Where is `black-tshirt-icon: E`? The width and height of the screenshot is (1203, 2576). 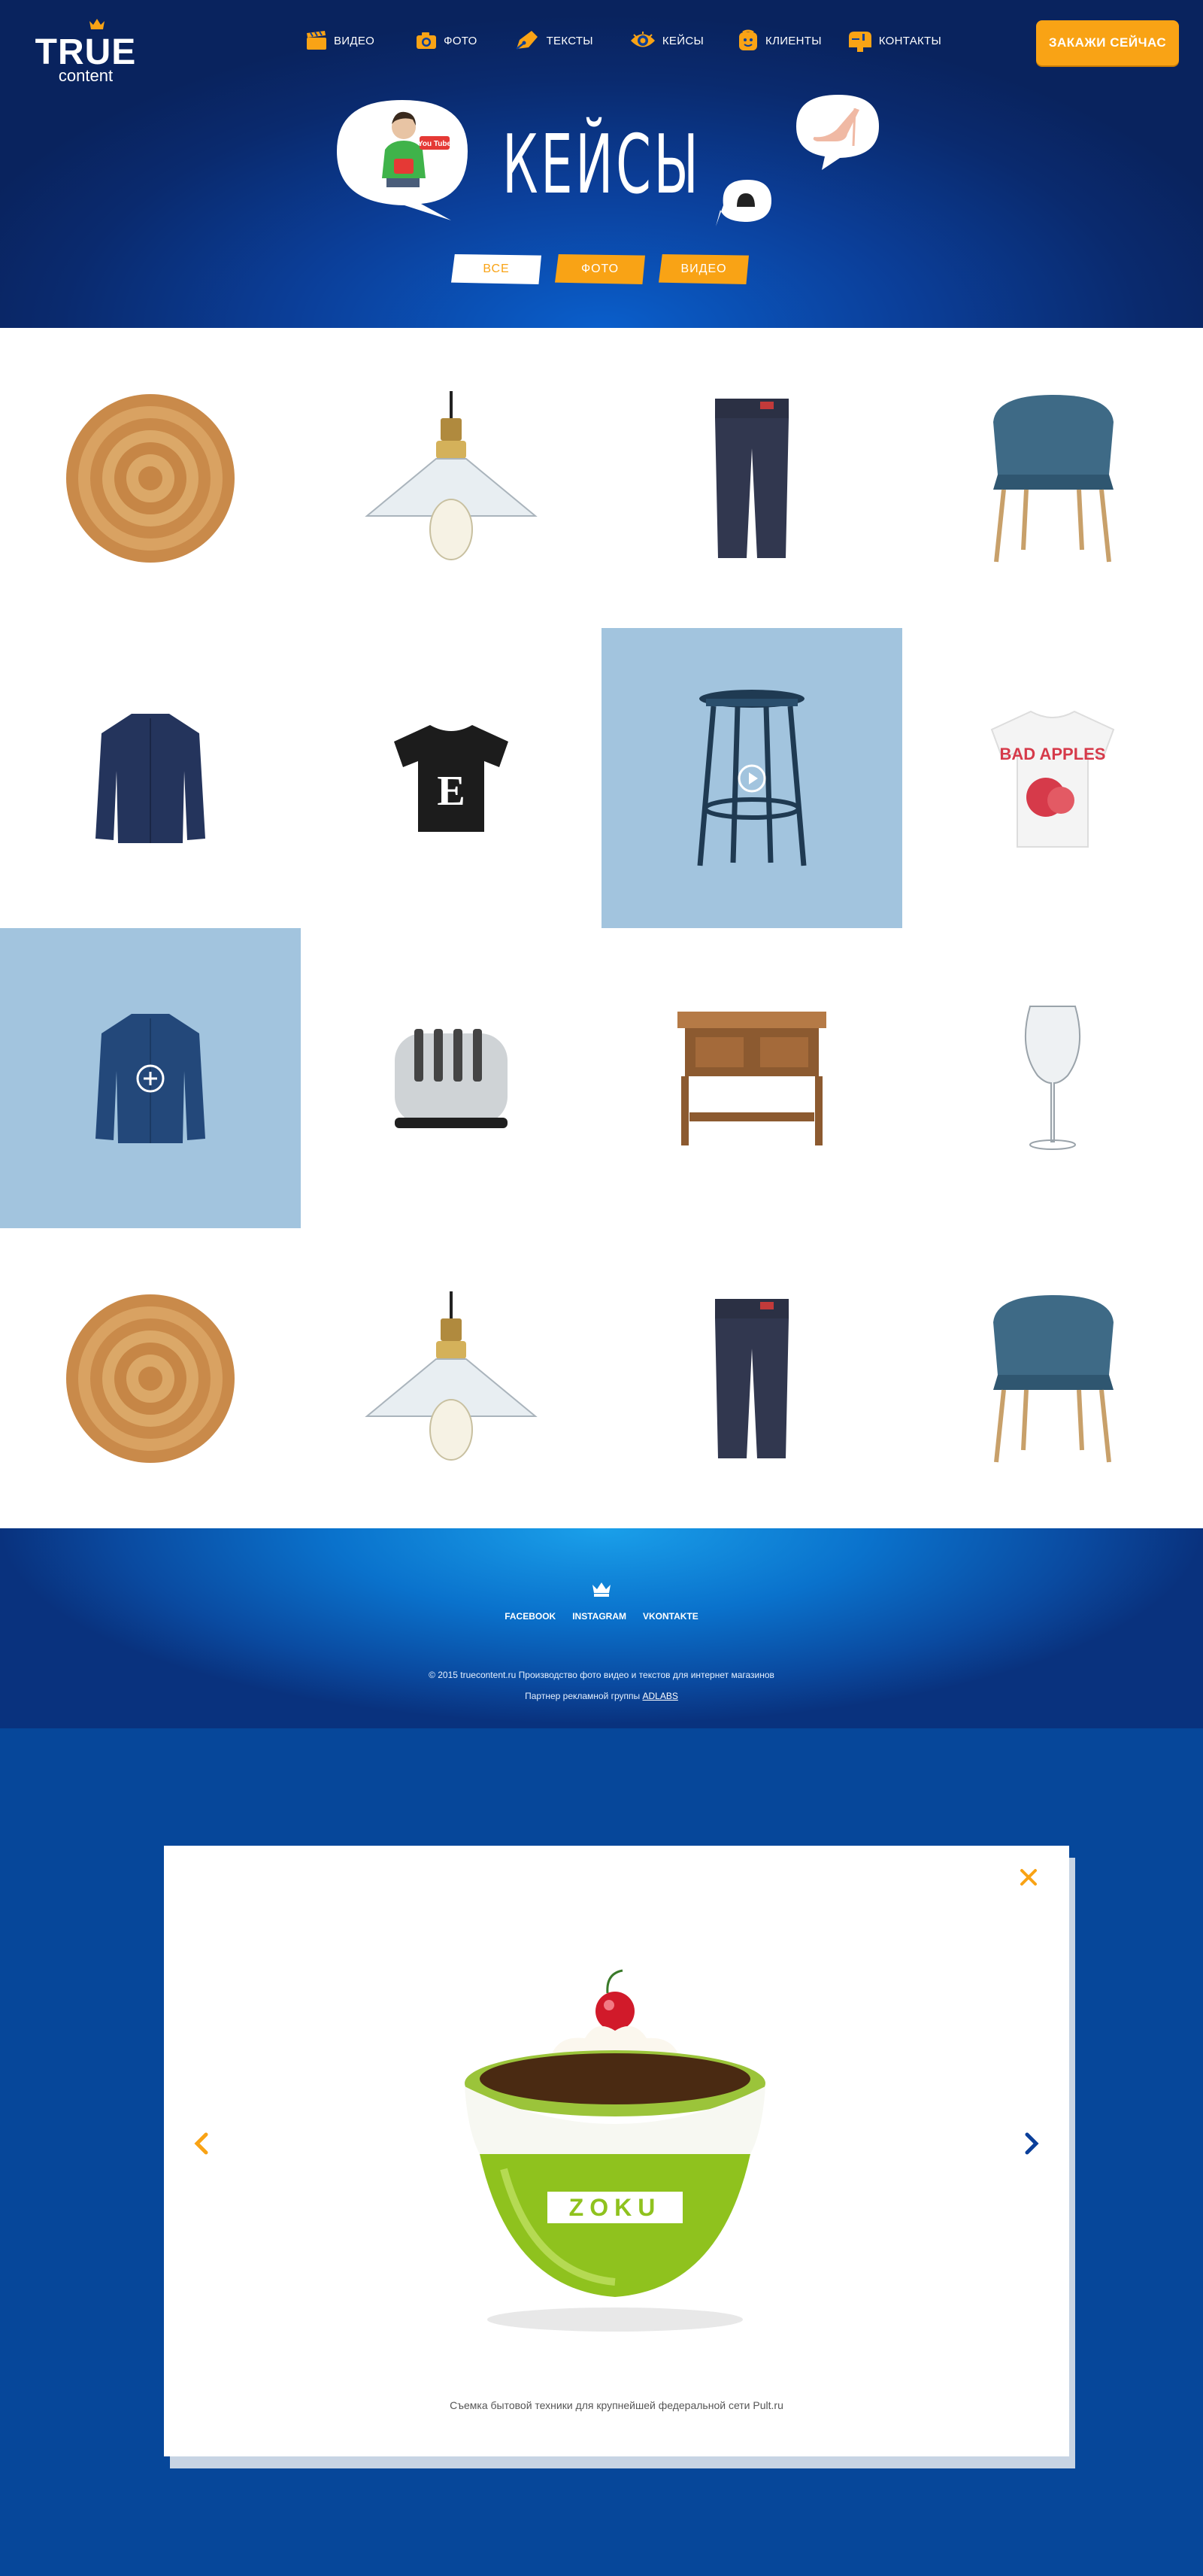 black-tshirt-icon: E is located at coordinates (451, 778).